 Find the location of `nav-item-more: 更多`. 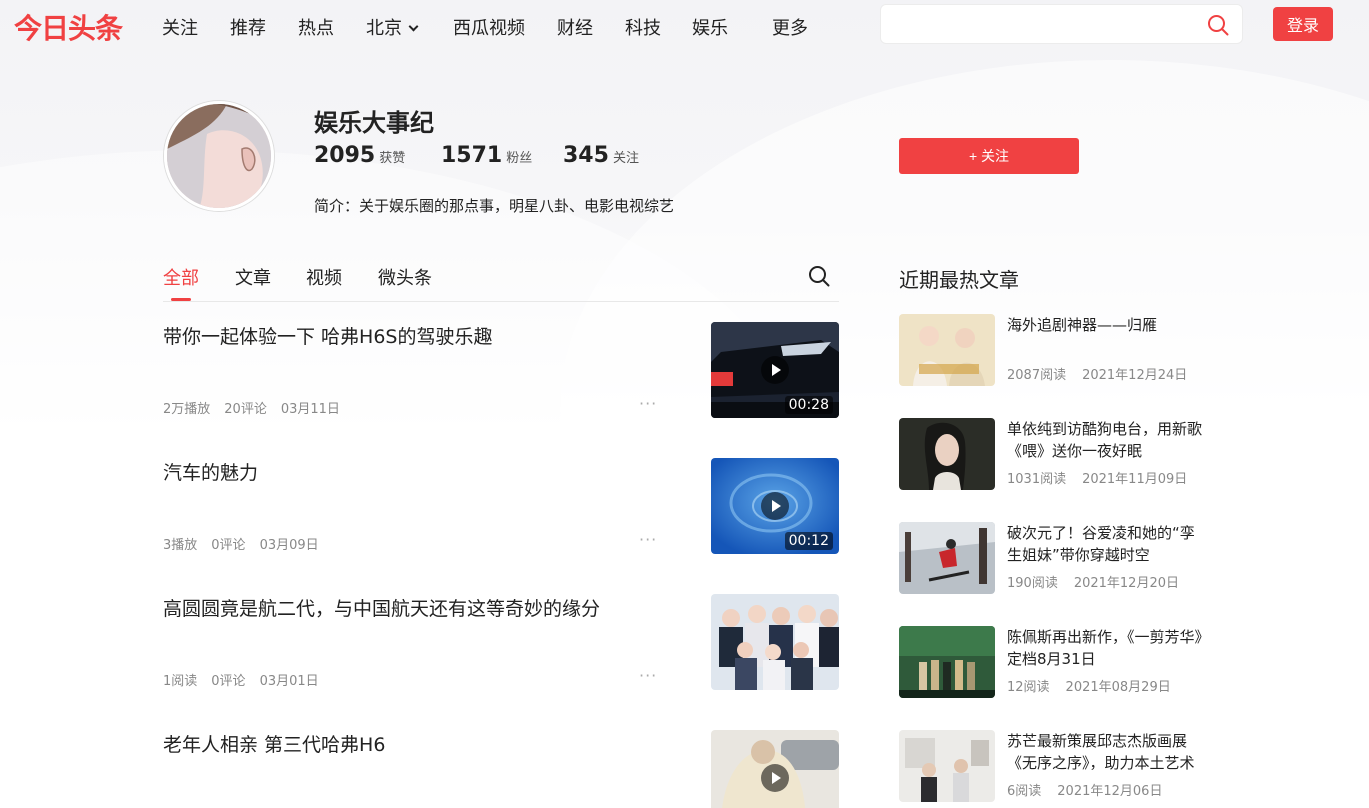

nav-item-more: 更多 is located at coordinates (790, 27).